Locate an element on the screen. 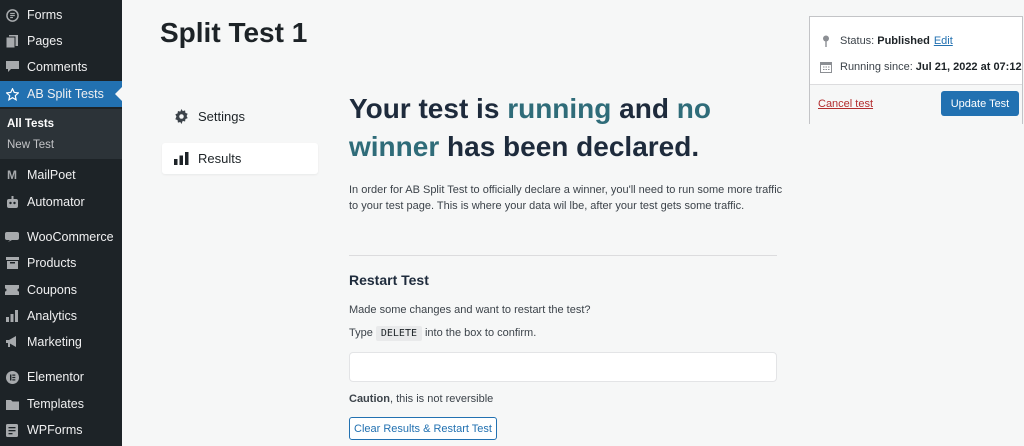 This screenshot has width=1024, height=446. delete-code: DELETE is located at coordinates (398, 333).